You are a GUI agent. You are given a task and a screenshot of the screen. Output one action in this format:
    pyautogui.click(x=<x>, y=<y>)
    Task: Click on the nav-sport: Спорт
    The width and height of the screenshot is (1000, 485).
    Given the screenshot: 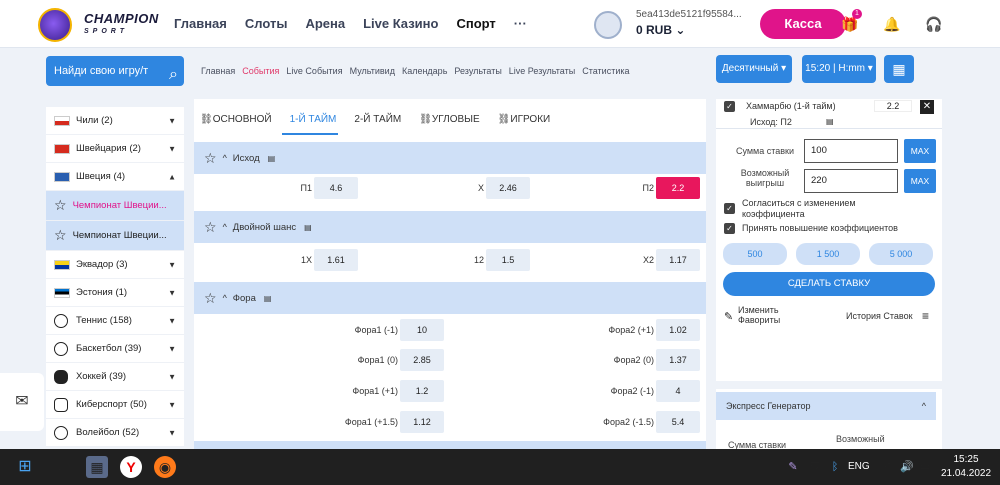 What is the action you would take?
    pyautogui.click(x=475, y=23)
    